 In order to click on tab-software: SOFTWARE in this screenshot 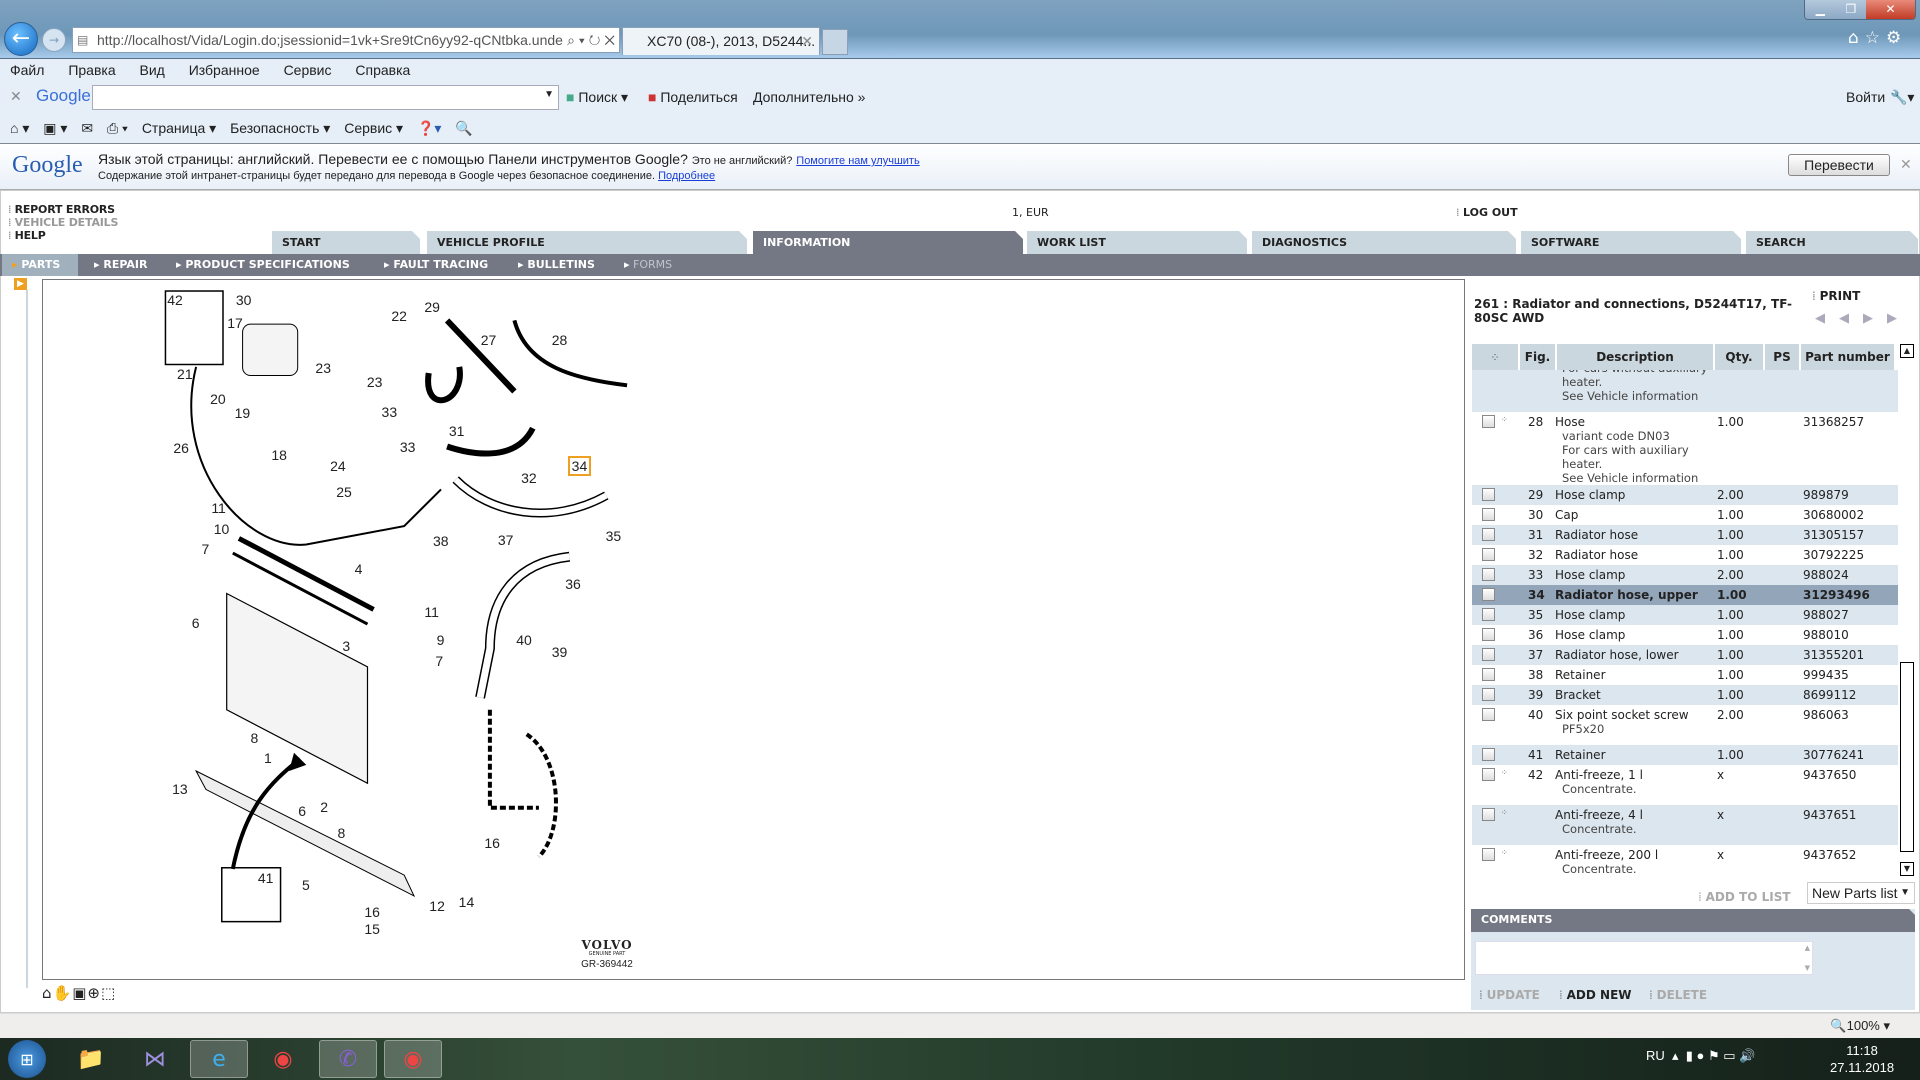, I will do `click(1631, 242)`.